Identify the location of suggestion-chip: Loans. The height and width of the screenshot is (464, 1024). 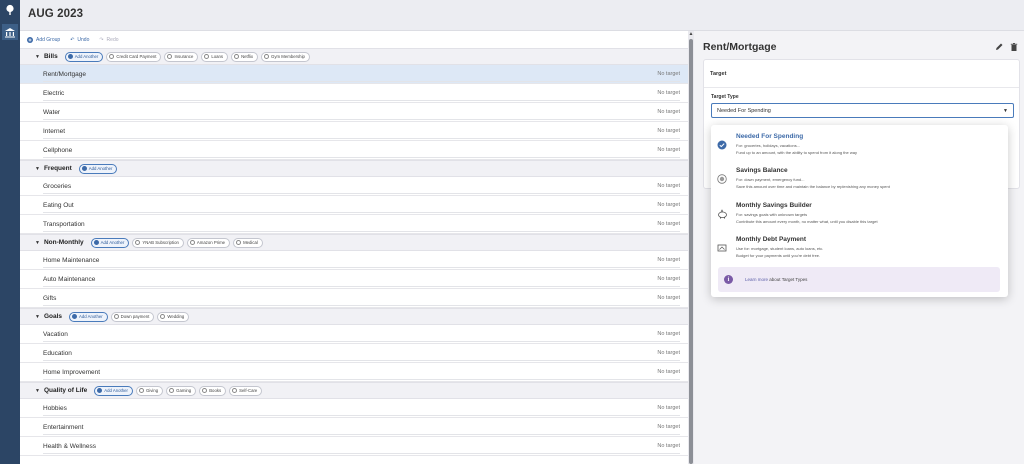
(215, 56).